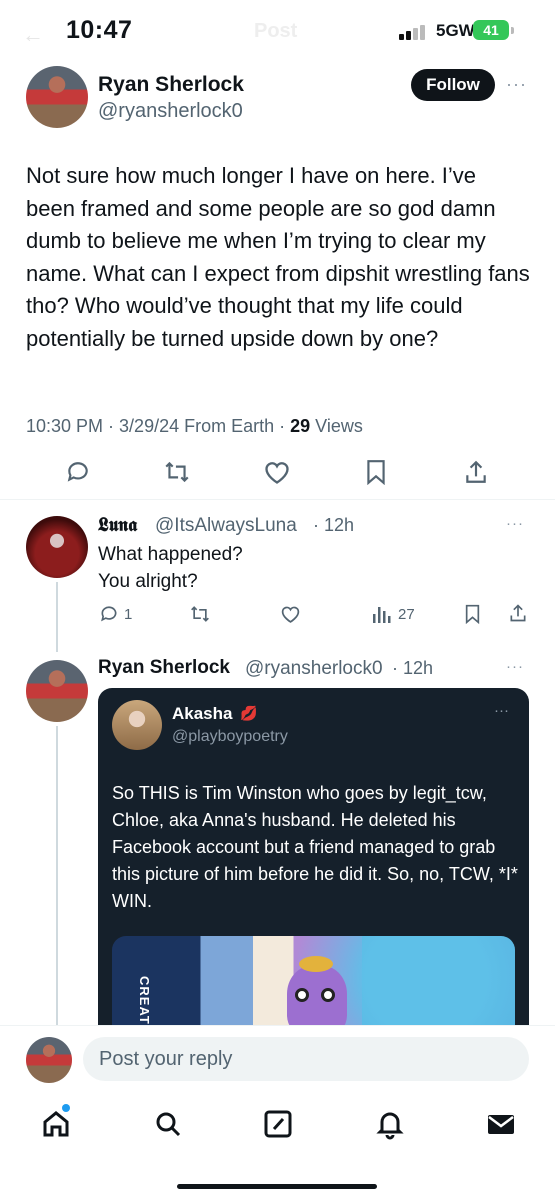  What do you see at coordinates (455, 30) in the screenshot?
I see `network-label: 5GW` at bounding box center [455, 30].